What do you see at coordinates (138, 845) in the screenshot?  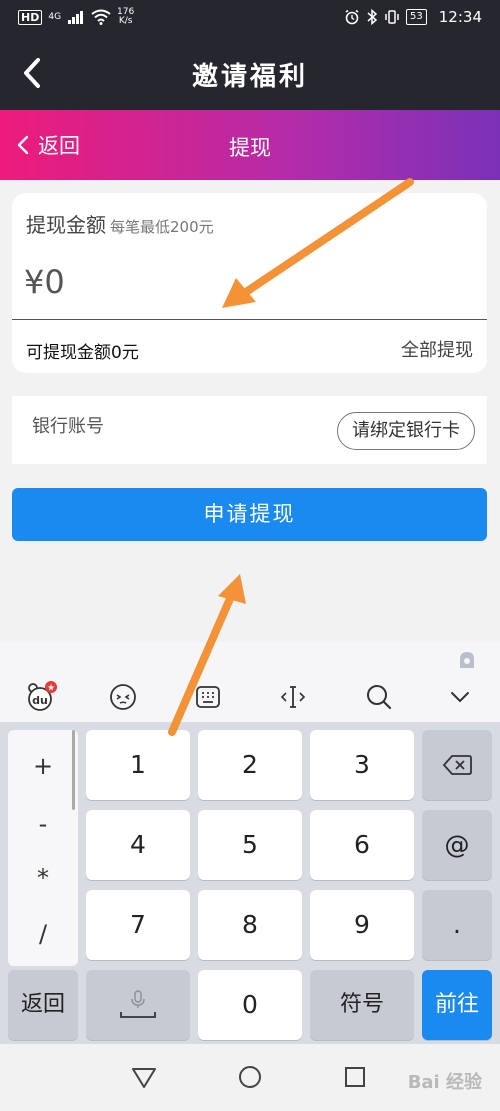 I see `key-4: 4` at bounding box center [138, 845].